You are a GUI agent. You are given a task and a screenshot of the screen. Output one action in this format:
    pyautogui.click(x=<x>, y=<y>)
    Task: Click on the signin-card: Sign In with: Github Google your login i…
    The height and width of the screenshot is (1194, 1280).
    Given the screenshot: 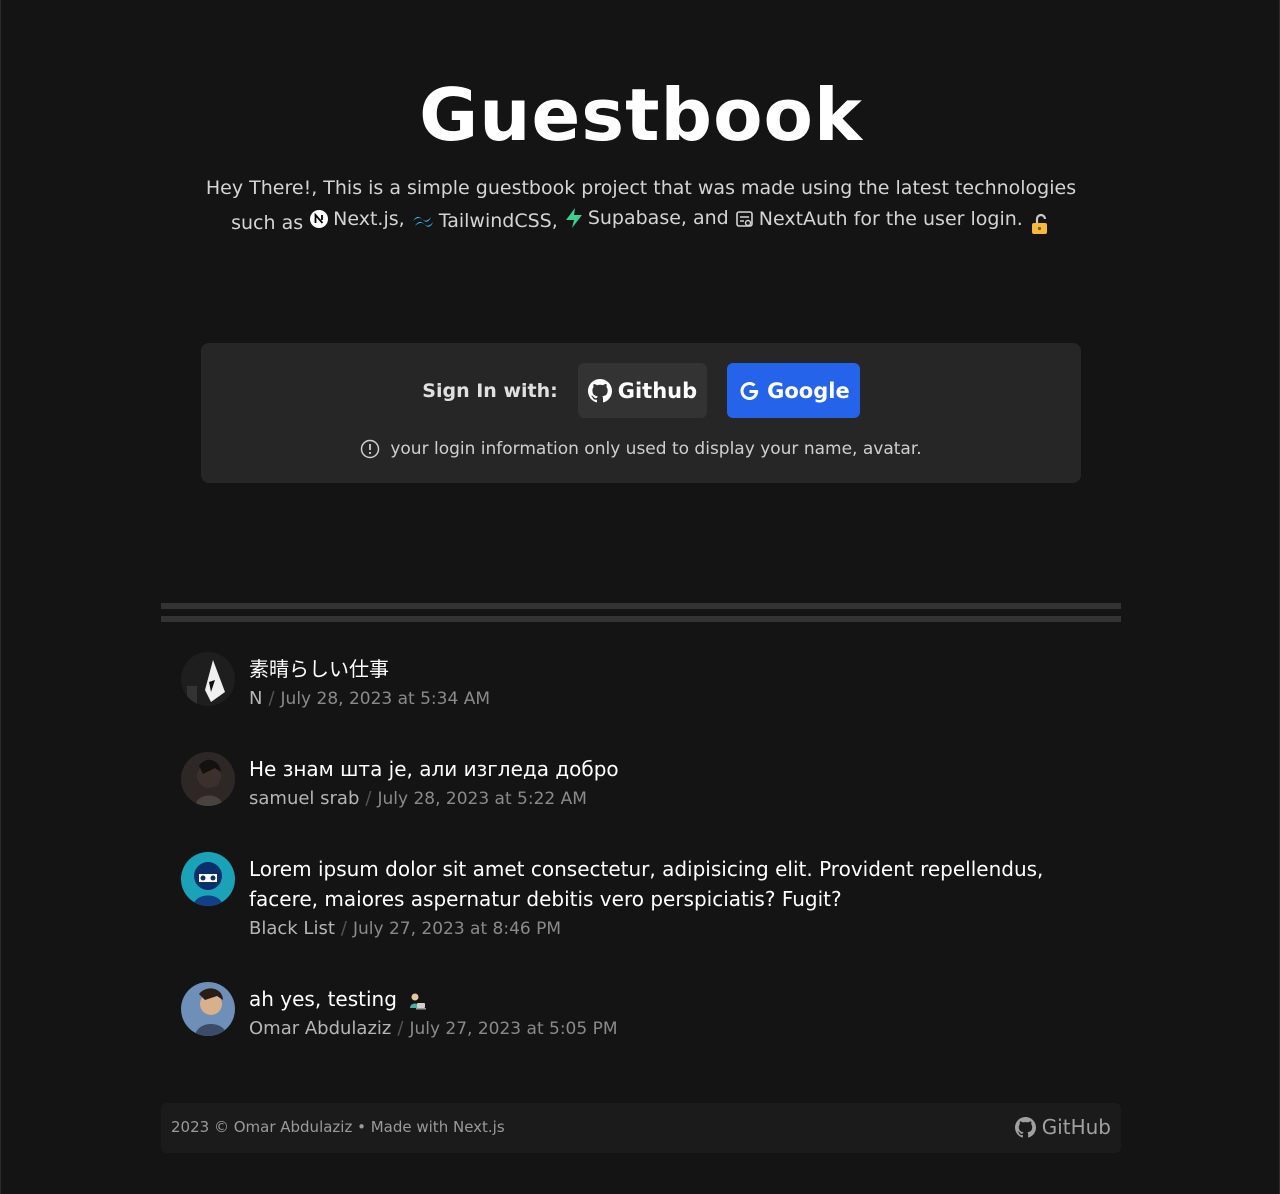 What is the action you would take?
    pyautogui.click(x=641, y=413)
    